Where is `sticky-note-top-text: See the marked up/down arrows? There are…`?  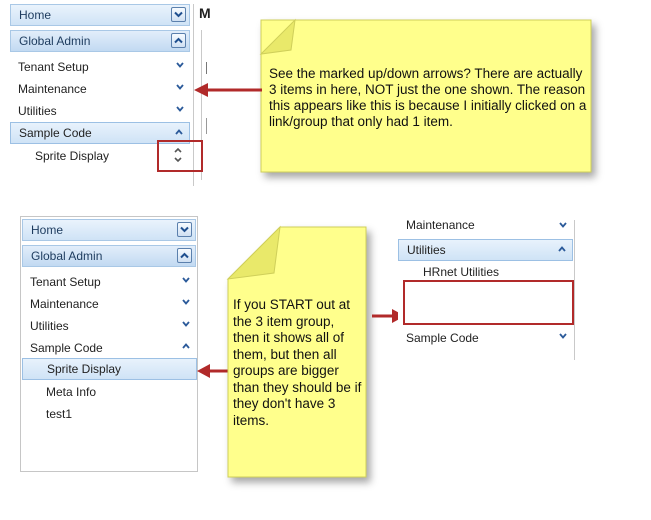 sticky-note-top-text: See the marked up/down arrows? There are… is located at coordinates (428, 97).